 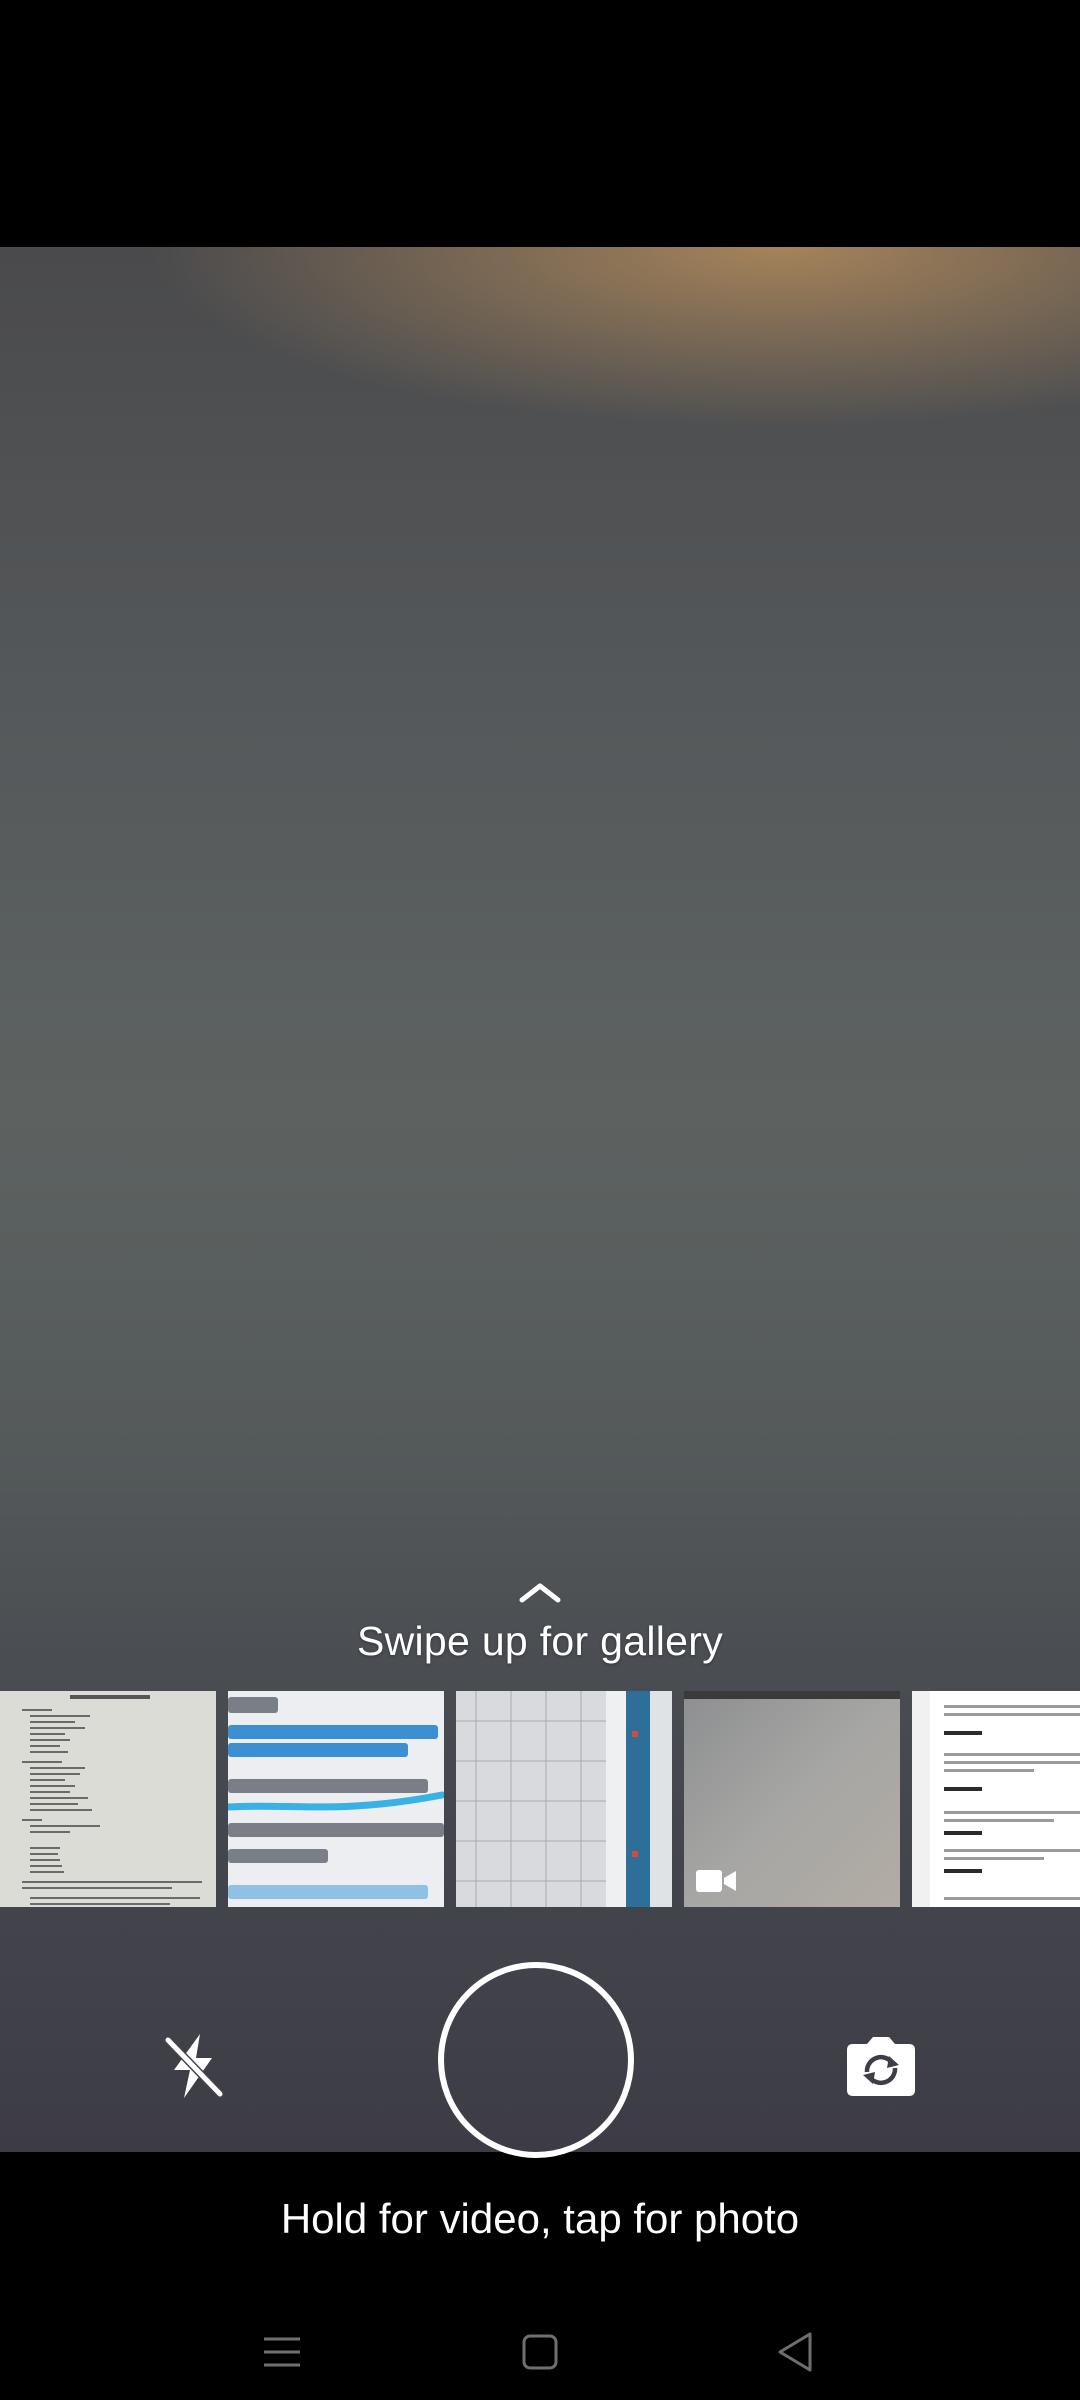 I want to click on camera-controls, so click(x=540, y=2065).